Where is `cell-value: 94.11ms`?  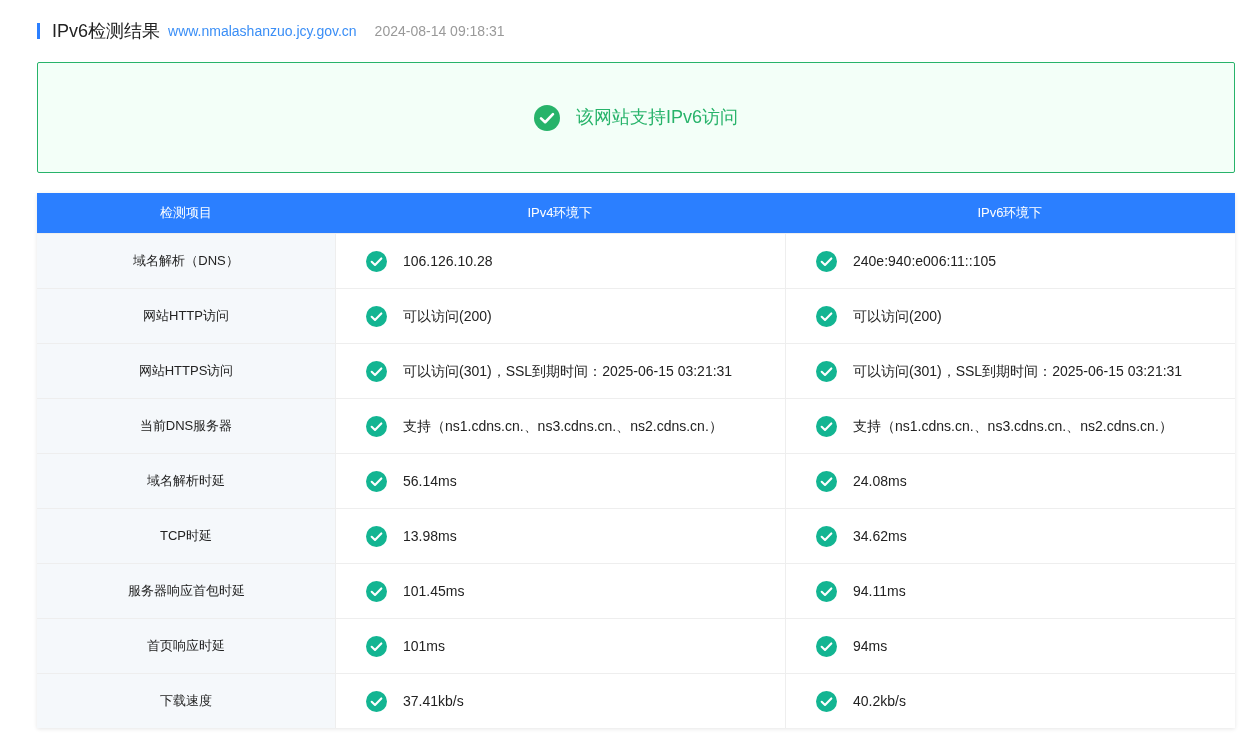 cell-value: 94.11ms is located at coordinates (879, 591).